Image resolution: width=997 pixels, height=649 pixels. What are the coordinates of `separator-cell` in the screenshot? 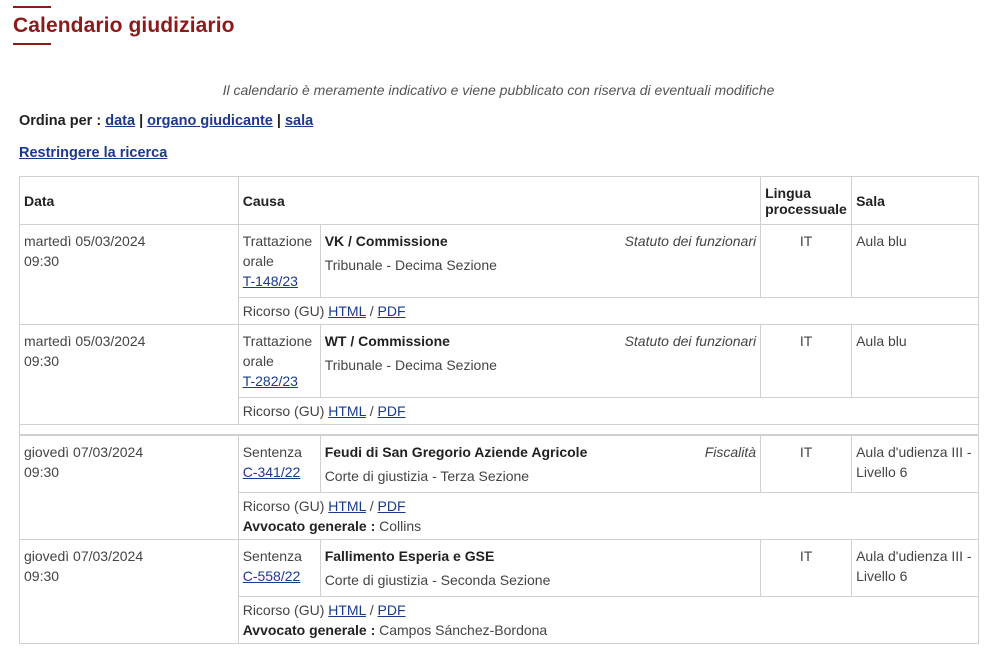 It's located at (499, 429).